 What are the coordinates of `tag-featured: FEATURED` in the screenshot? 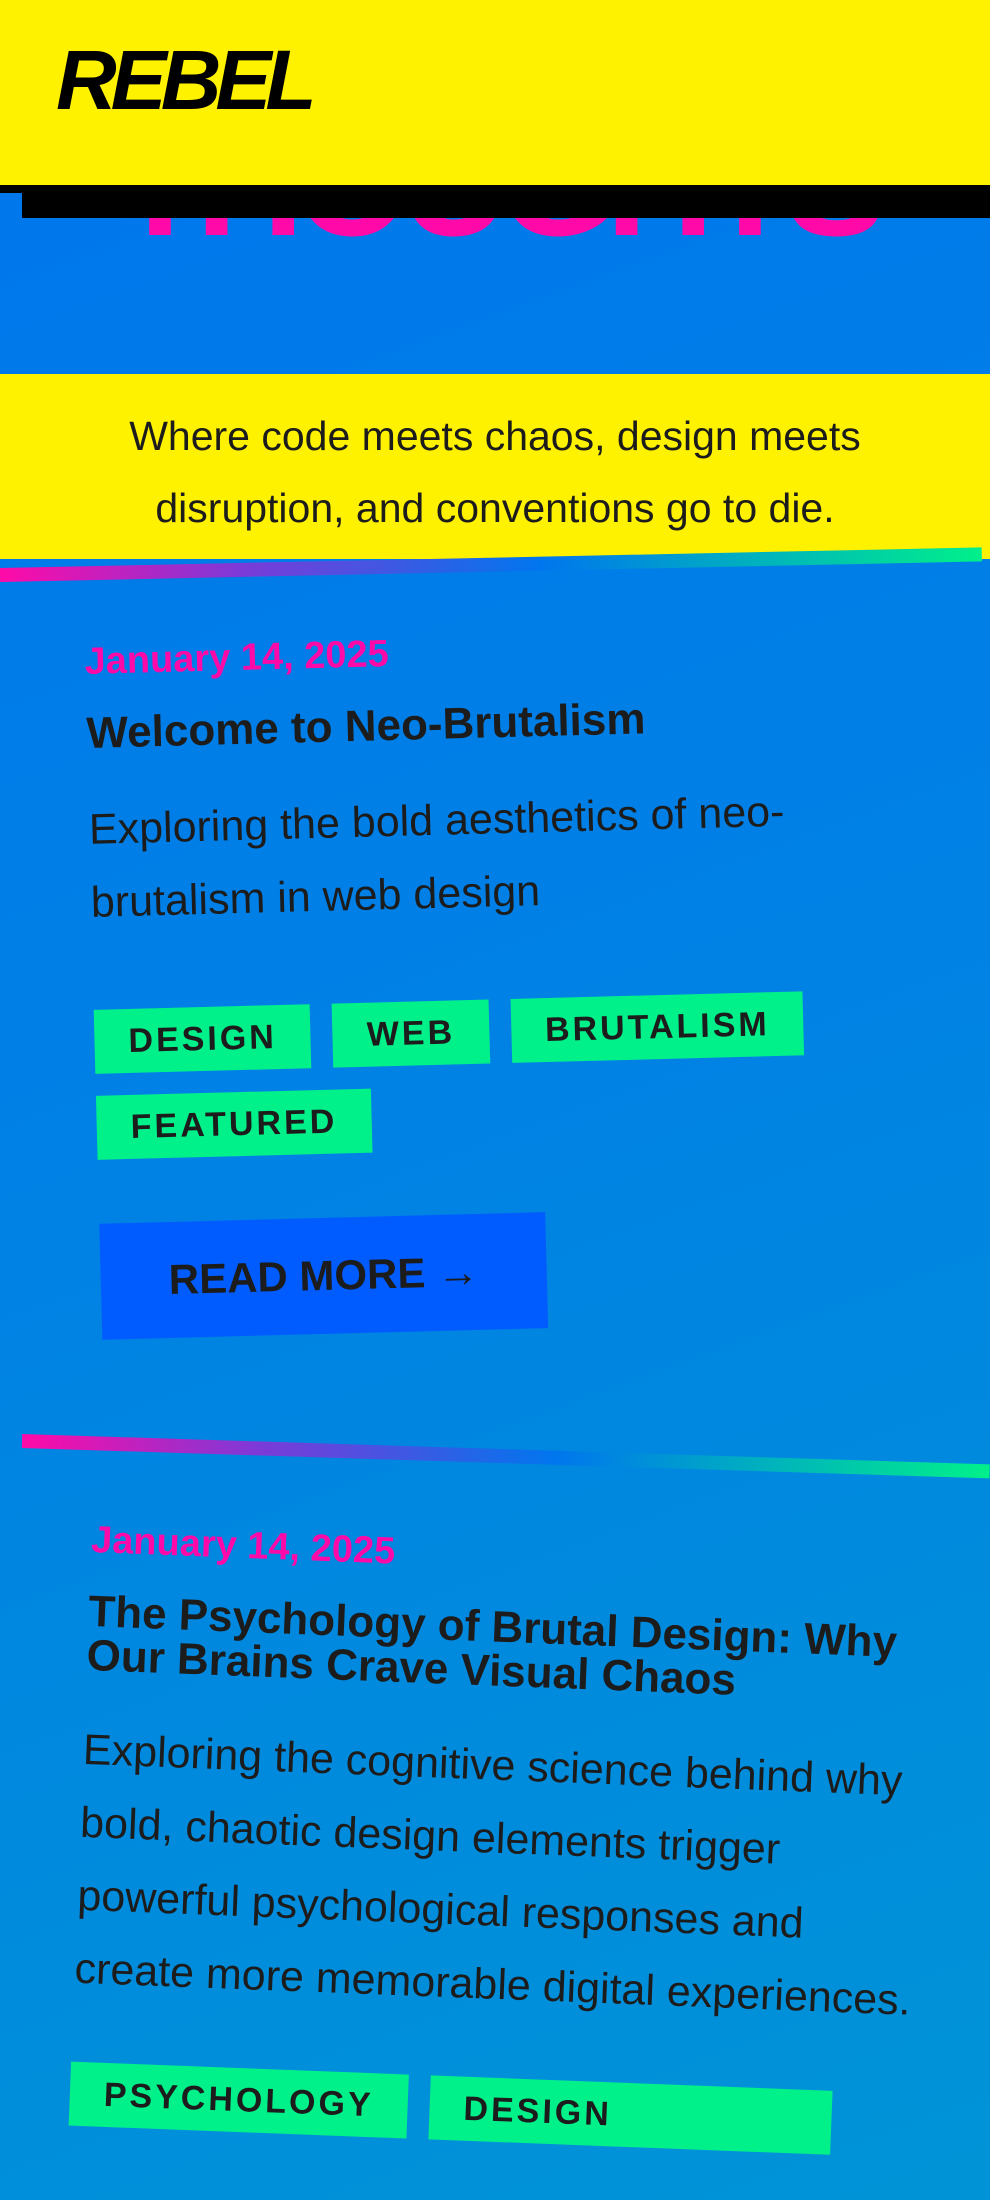 It's located at (234, 1124).